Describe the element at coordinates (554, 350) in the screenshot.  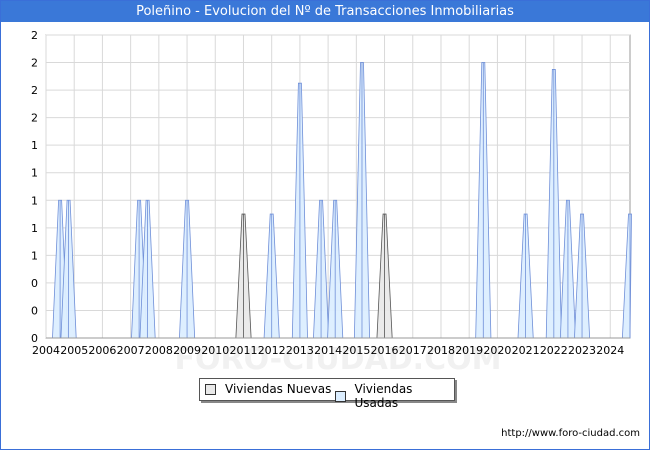
I see `x-tick-label: 2022` at that location.